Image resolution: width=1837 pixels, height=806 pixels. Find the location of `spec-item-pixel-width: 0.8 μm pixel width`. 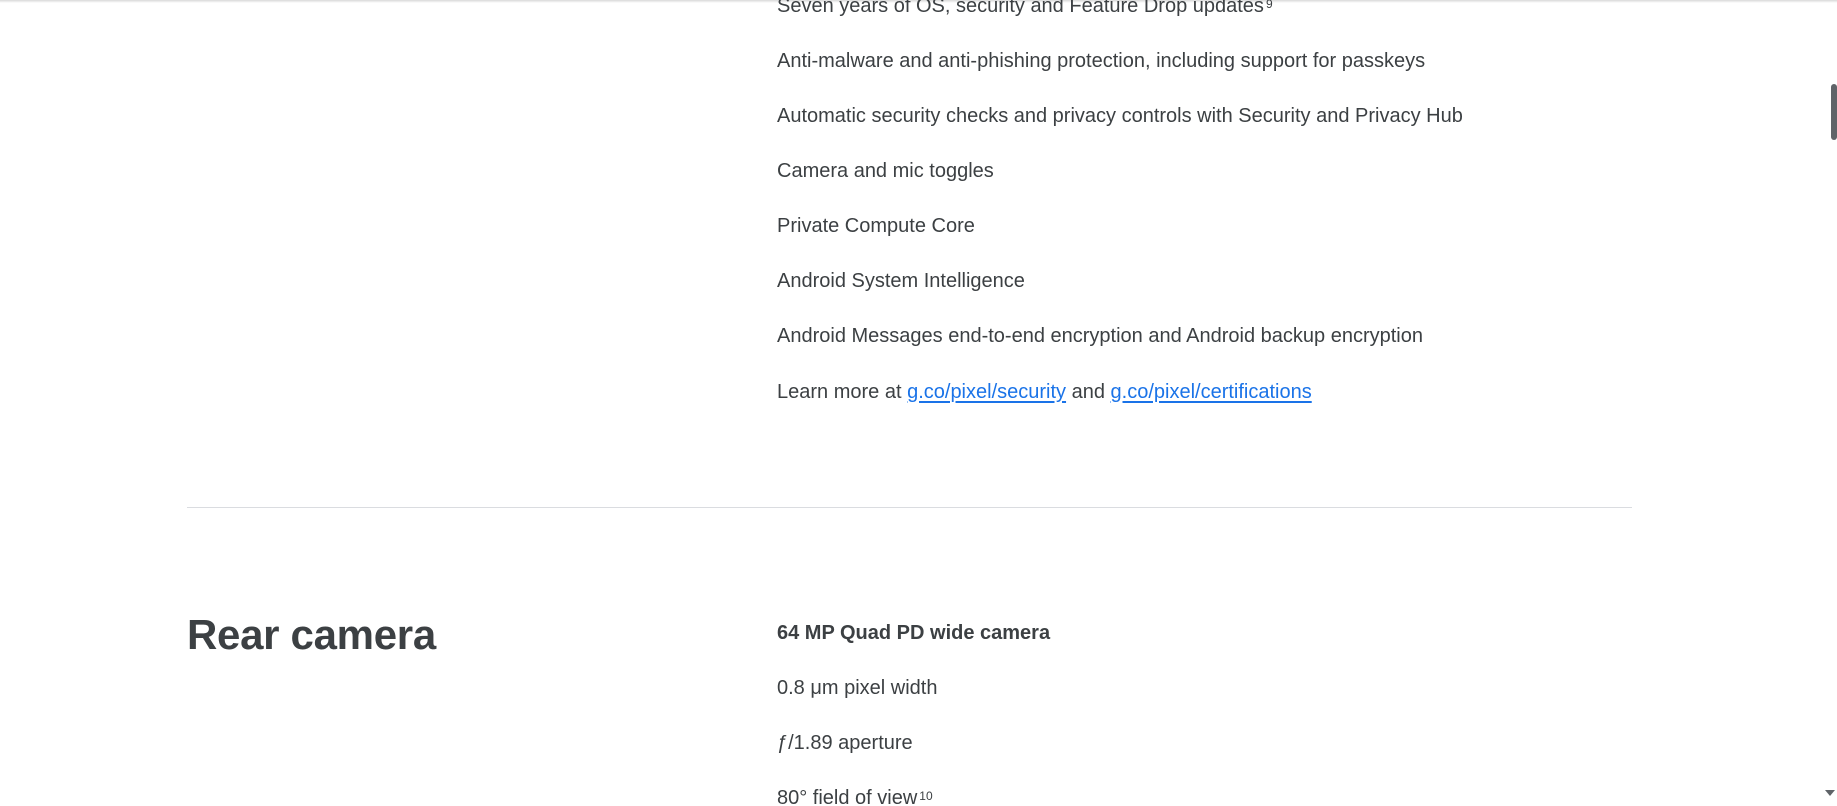

spec-item-pixel-width: 0.8 μm pixel width is located at coordinates (857, 688).